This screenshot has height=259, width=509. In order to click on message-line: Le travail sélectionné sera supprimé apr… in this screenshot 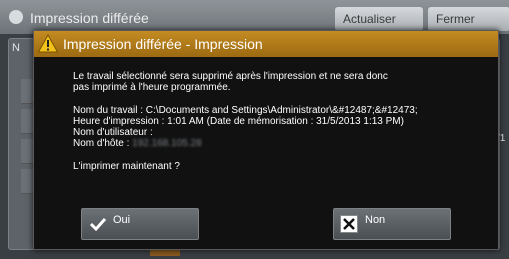, I will do `click(230, 76)`.